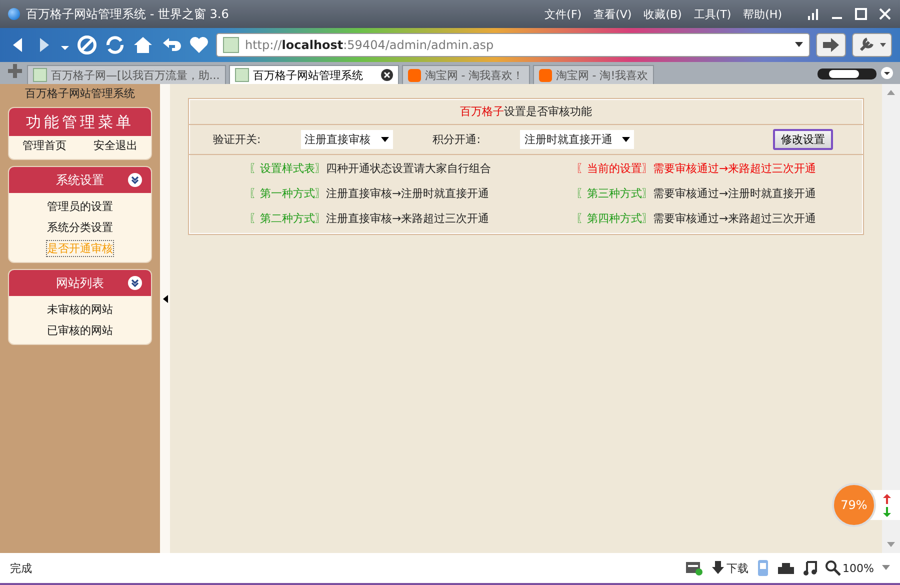 The height and width of the screenshot is (585, 900). I want to click on option-description: 〖第一种方式〗注册直接审核→注册时就直接开通, so click(369, 193).